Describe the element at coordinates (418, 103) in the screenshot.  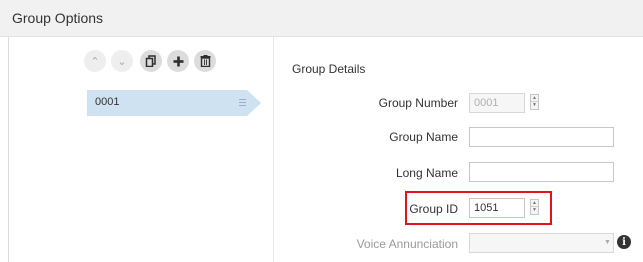
I see `group-number-label: Group Number` at that location.